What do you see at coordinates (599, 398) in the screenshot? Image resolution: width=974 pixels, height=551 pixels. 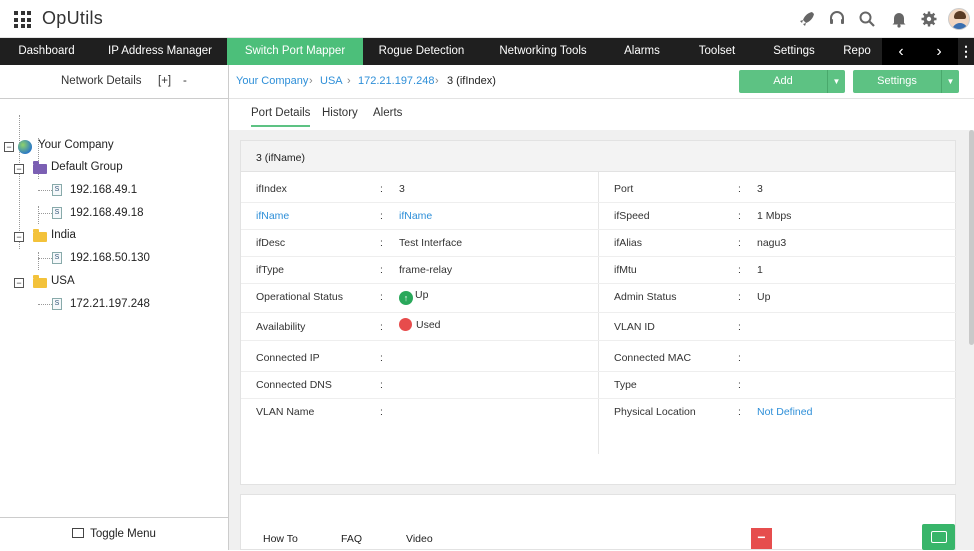 I see `row-divider` at bounding box center [599, 398].